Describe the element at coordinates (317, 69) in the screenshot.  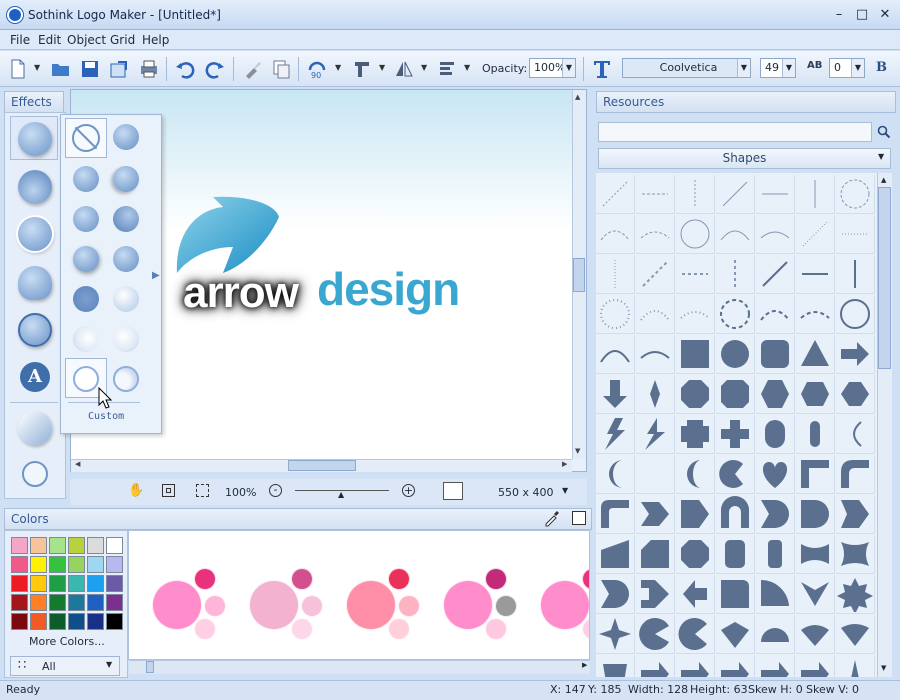
I see `rotate-button: 90` at that location.